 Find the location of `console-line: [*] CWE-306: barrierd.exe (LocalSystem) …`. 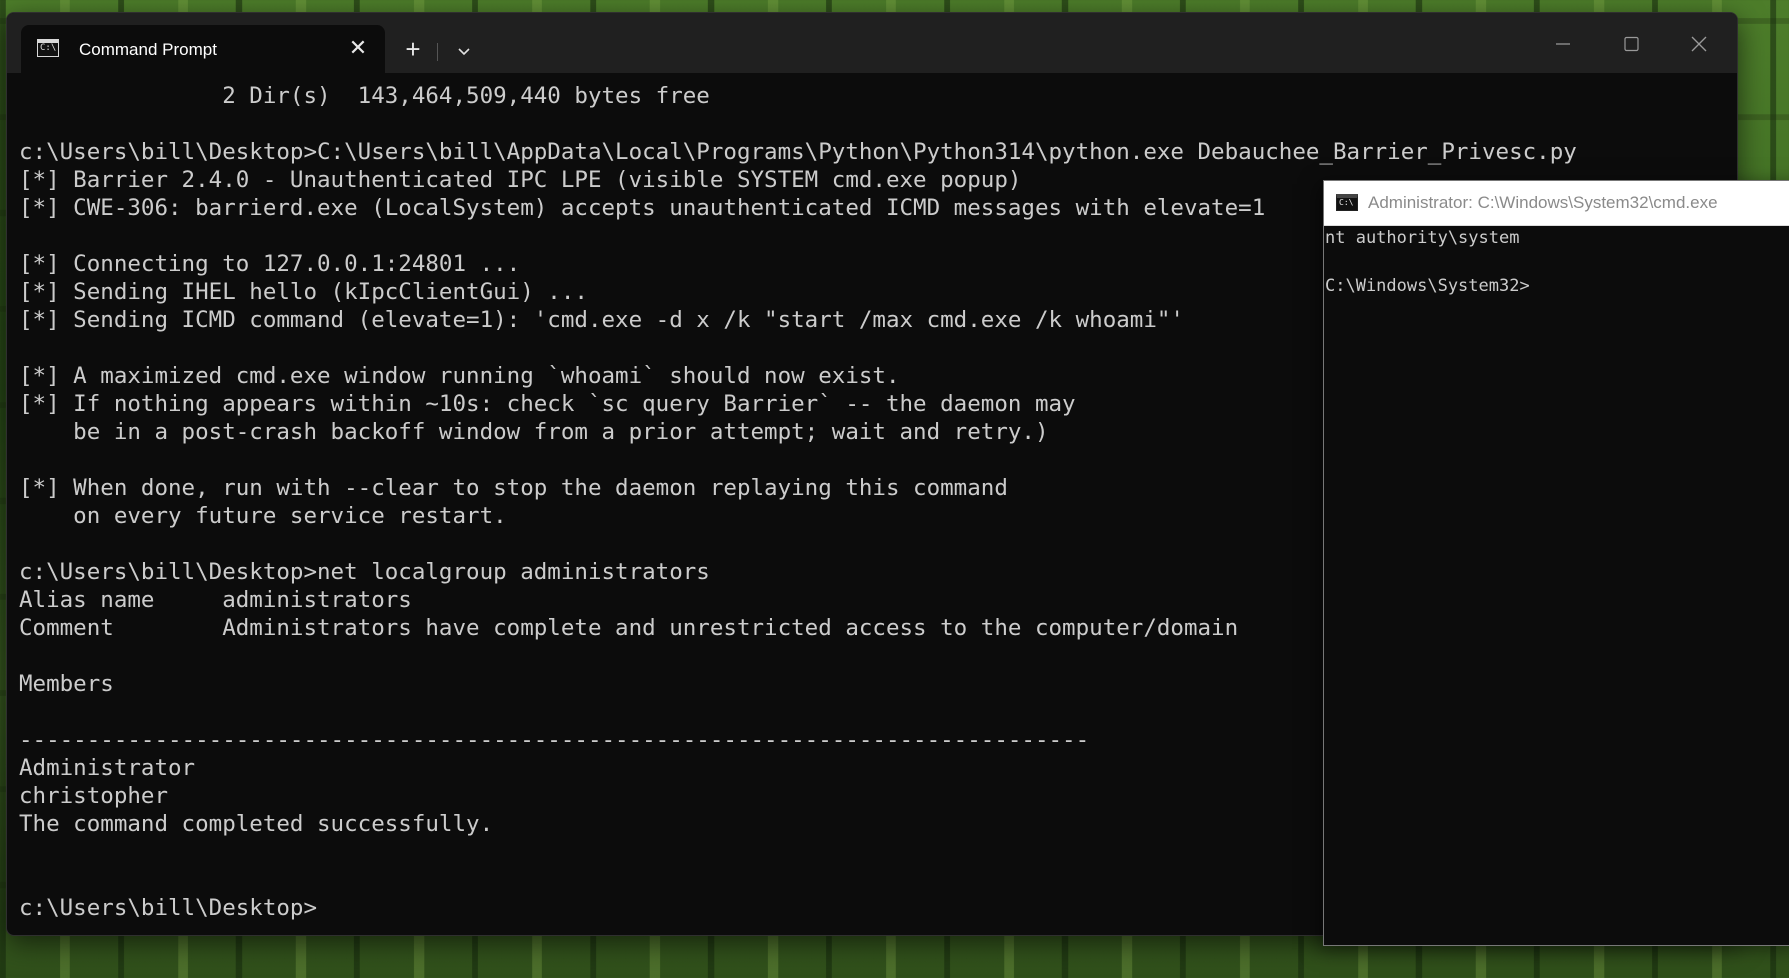

console-line: [*] CWE-306: barrierd.exe (LocalSystem) … is located at coordinates (642, 208).